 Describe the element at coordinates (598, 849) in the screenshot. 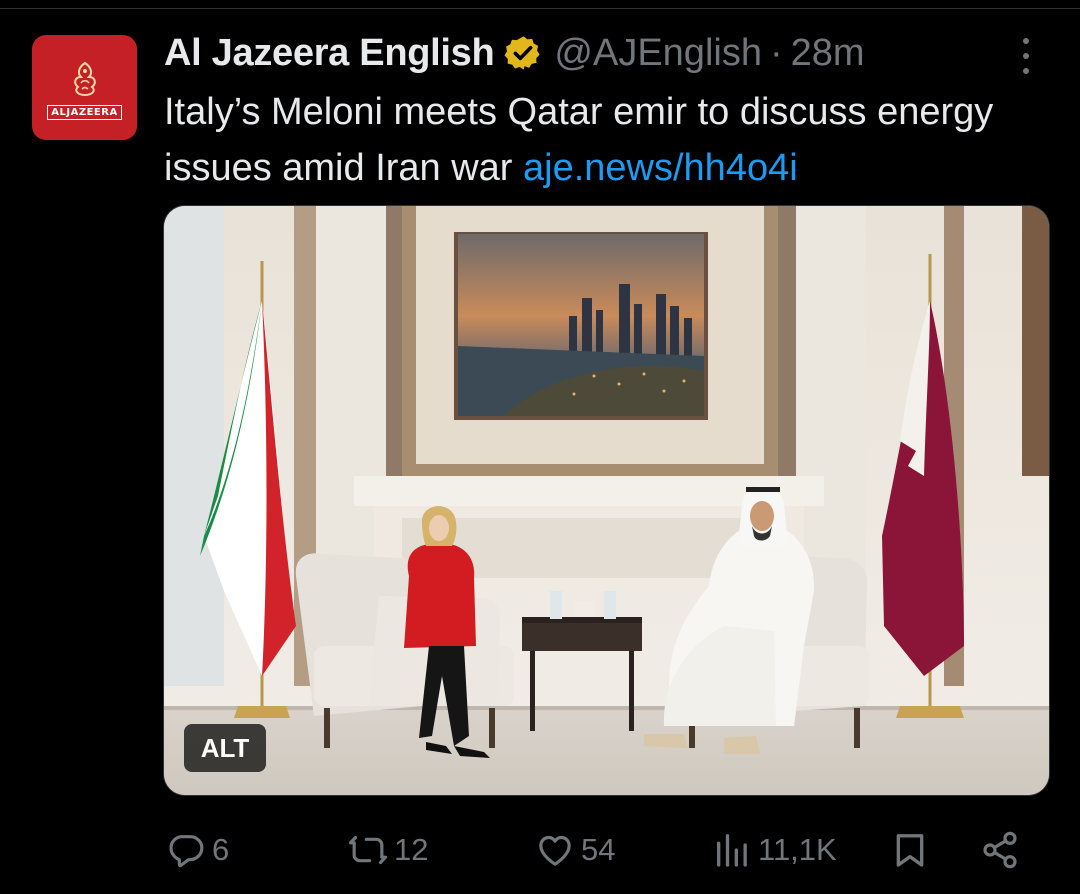

I see `like-count: 54` at that location.